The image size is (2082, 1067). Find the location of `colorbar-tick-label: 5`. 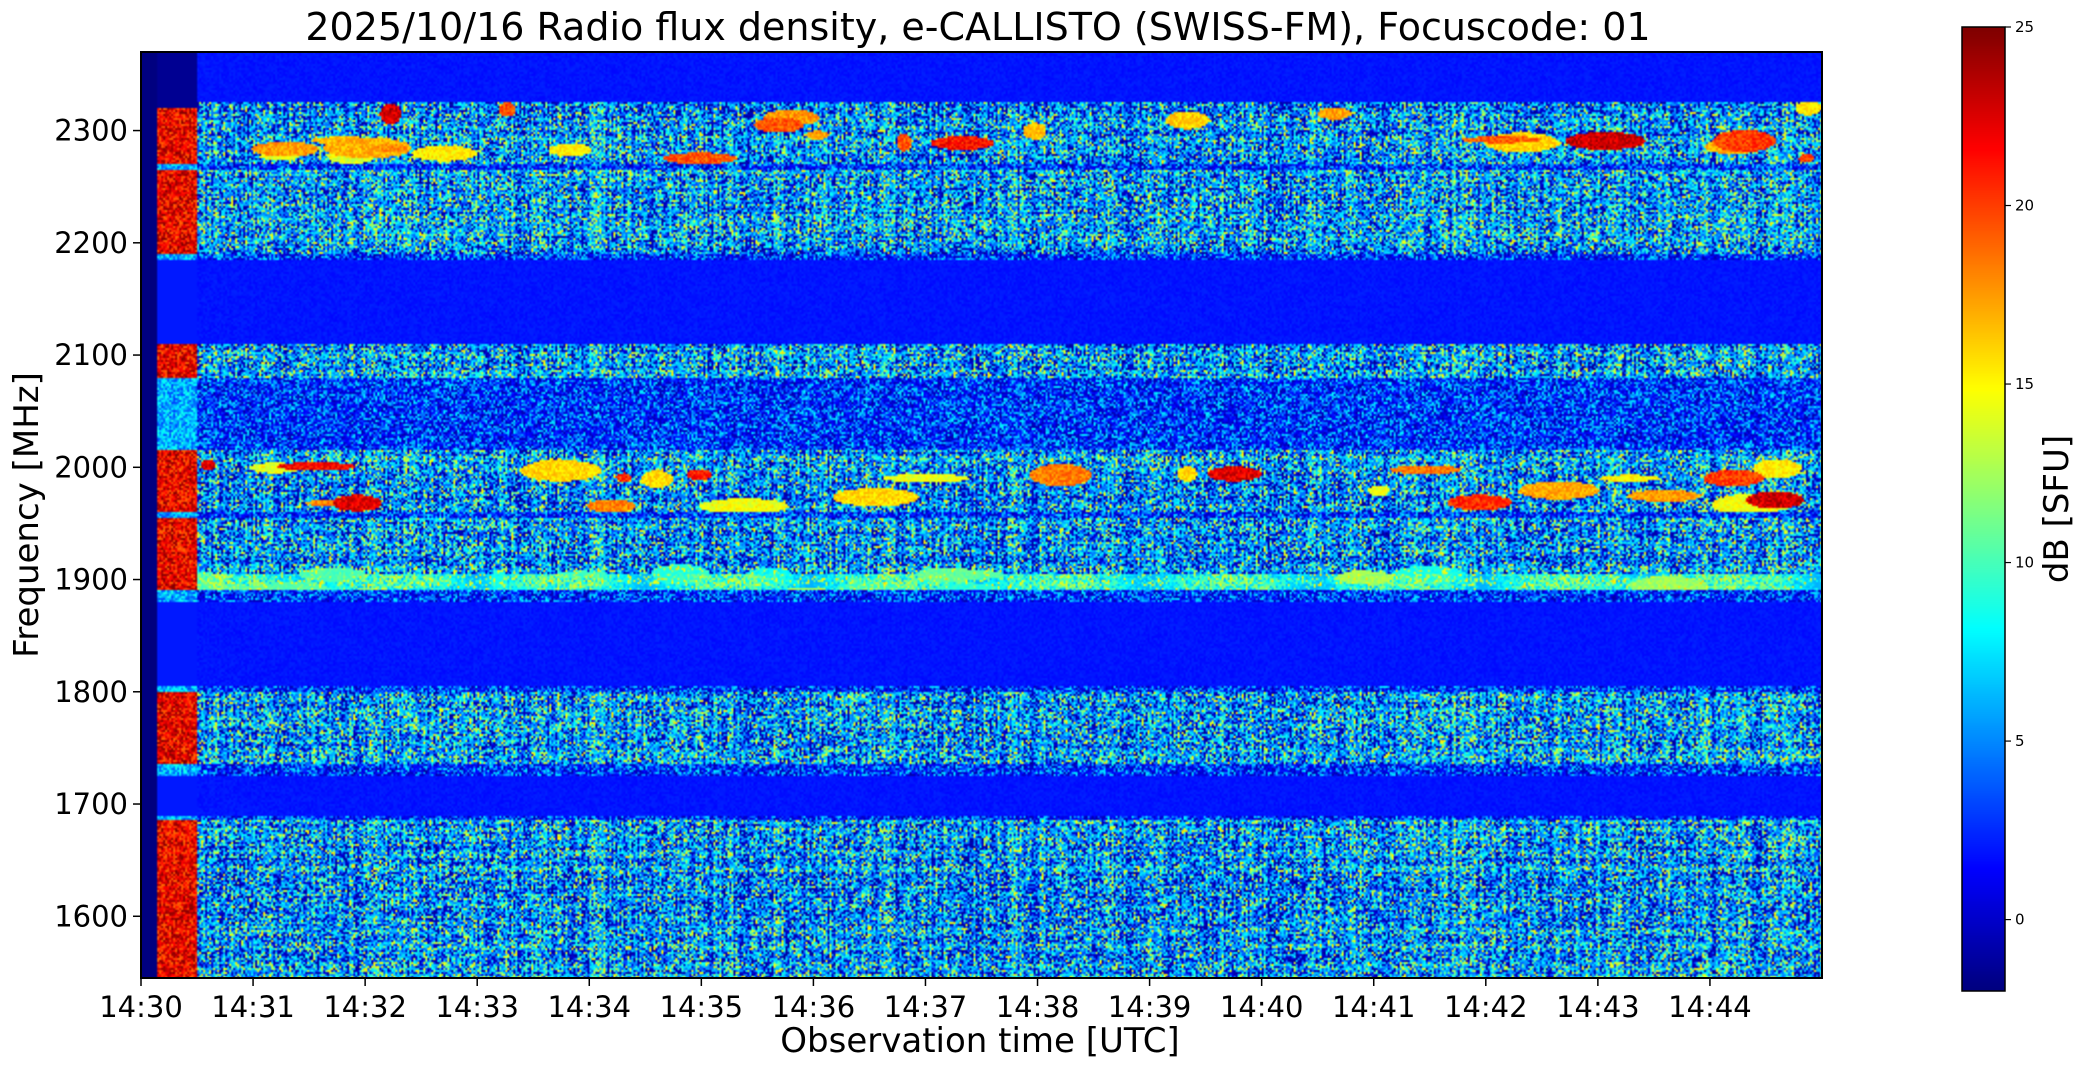

colorbar-tick-label: 5 is located at coordinates (2020, 741).